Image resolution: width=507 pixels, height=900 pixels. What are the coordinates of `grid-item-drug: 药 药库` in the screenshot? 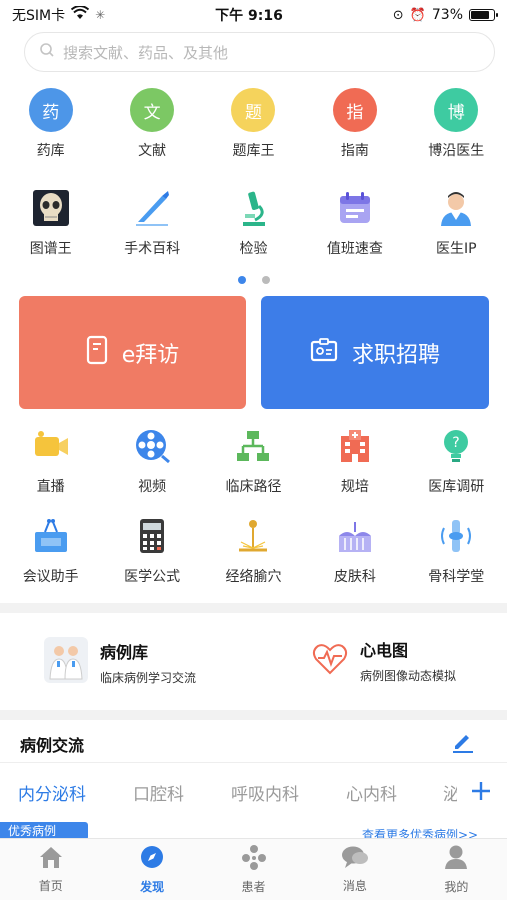 It's located at (50, 124).